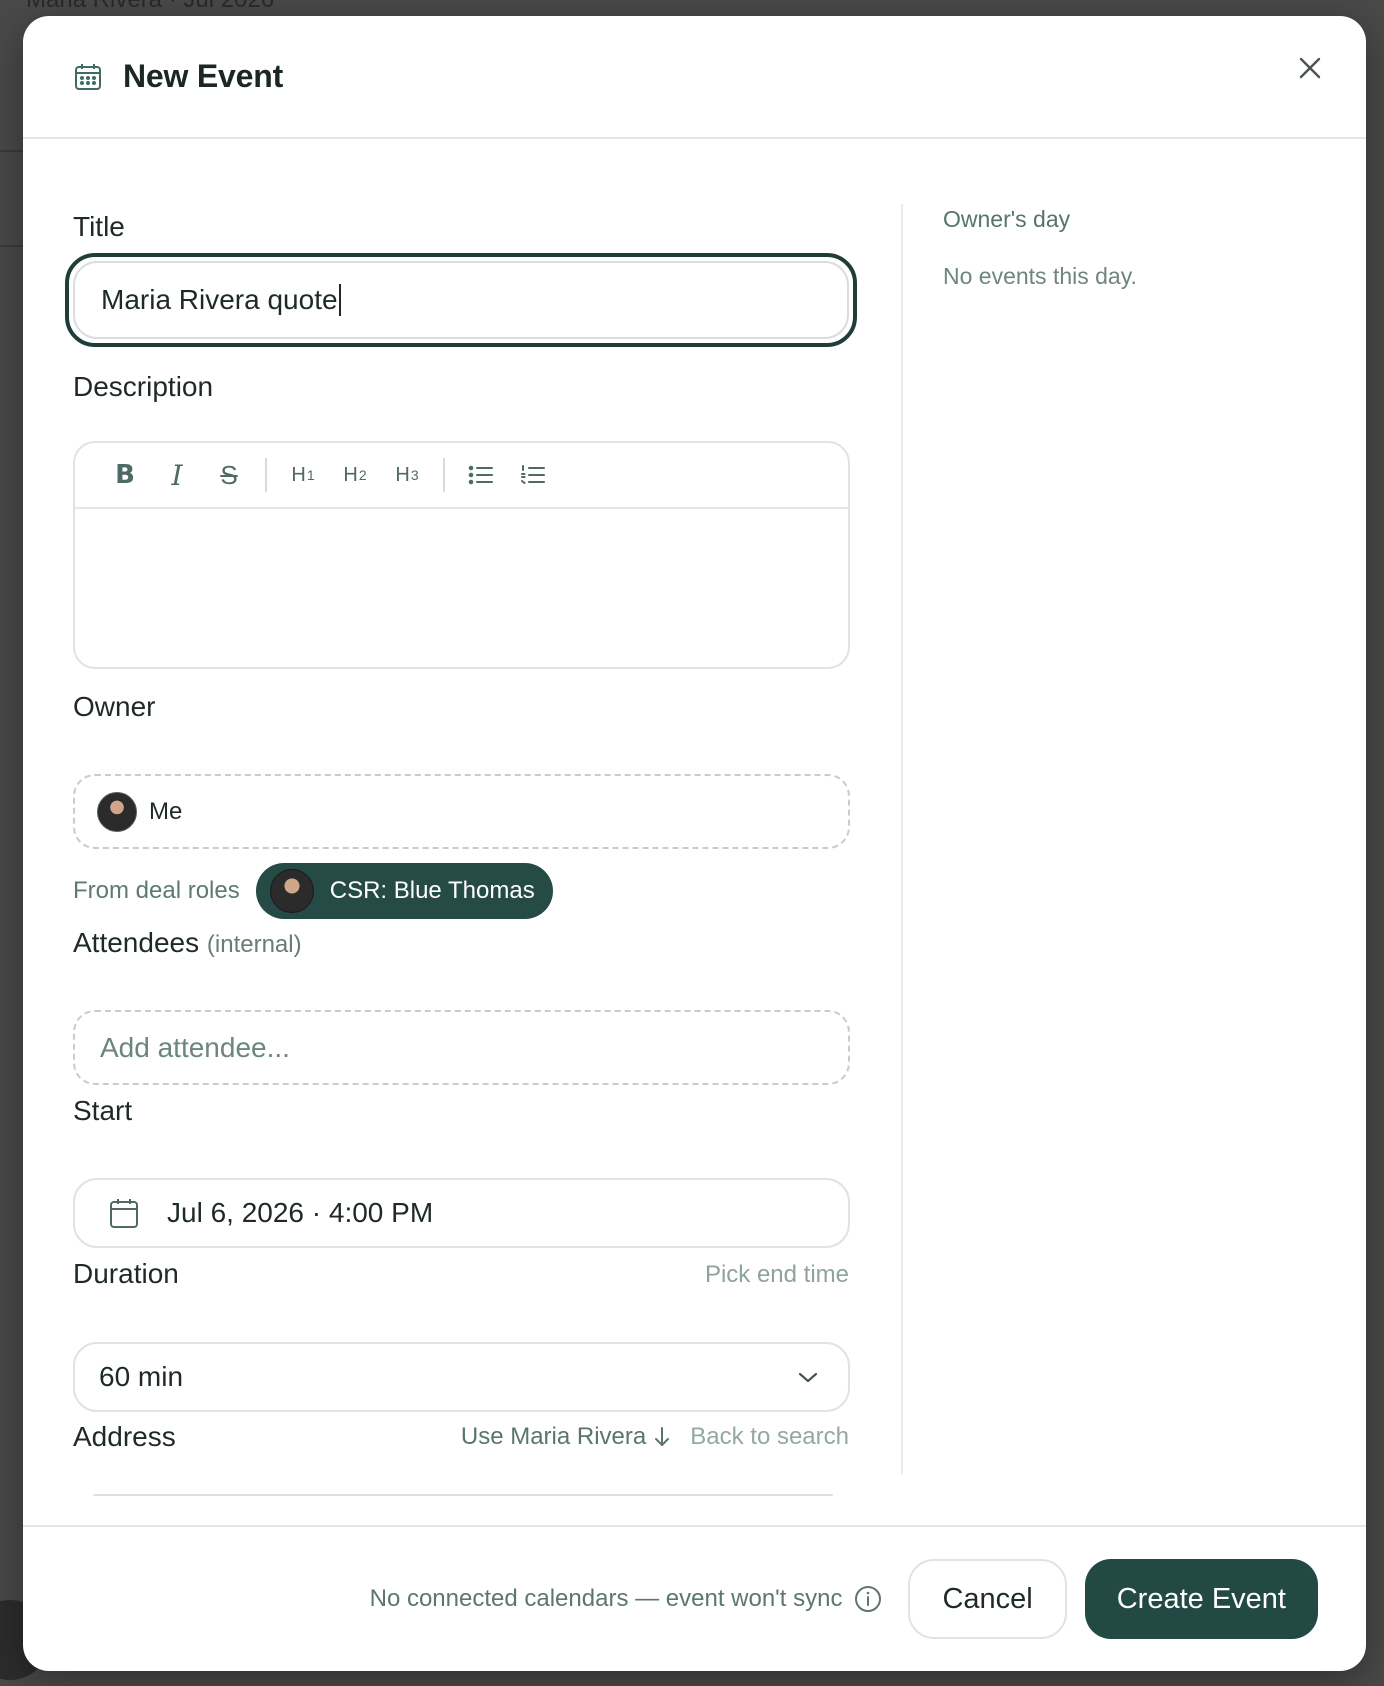 The height and width of the screenshot is (1686, 1384). What do you see at coordinates (124, 1436) in the screenshot?
I see `address-label: Address` at bounding box center [124, 1436].